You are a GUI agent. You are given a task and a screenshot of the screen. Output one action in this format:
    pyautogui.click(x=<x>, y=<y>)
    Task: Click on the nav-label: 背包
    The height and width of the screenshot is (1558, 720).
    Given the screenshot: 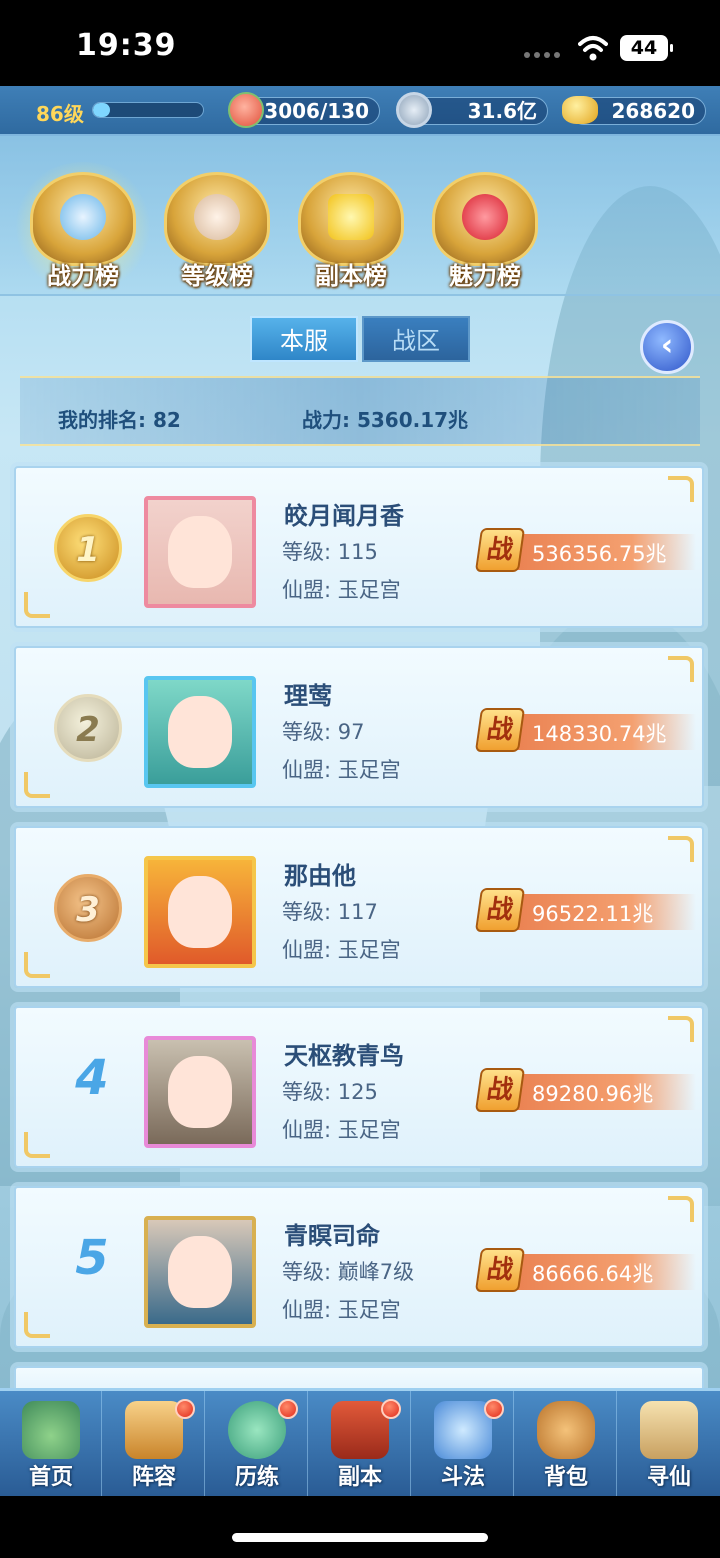 What is the action you would take?
    pyautogui.click(x=565, y=1477)
    